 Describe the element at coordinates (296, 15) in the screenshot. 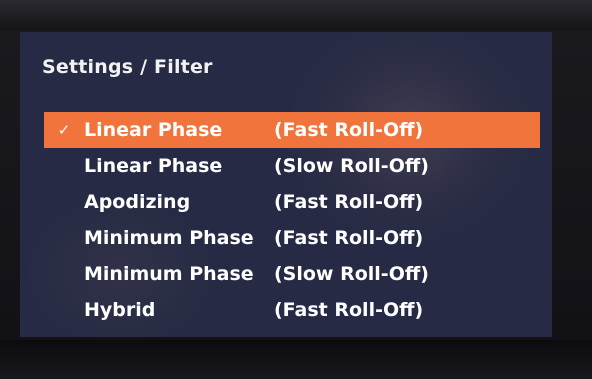

I see `device-bezel-top` at that location.